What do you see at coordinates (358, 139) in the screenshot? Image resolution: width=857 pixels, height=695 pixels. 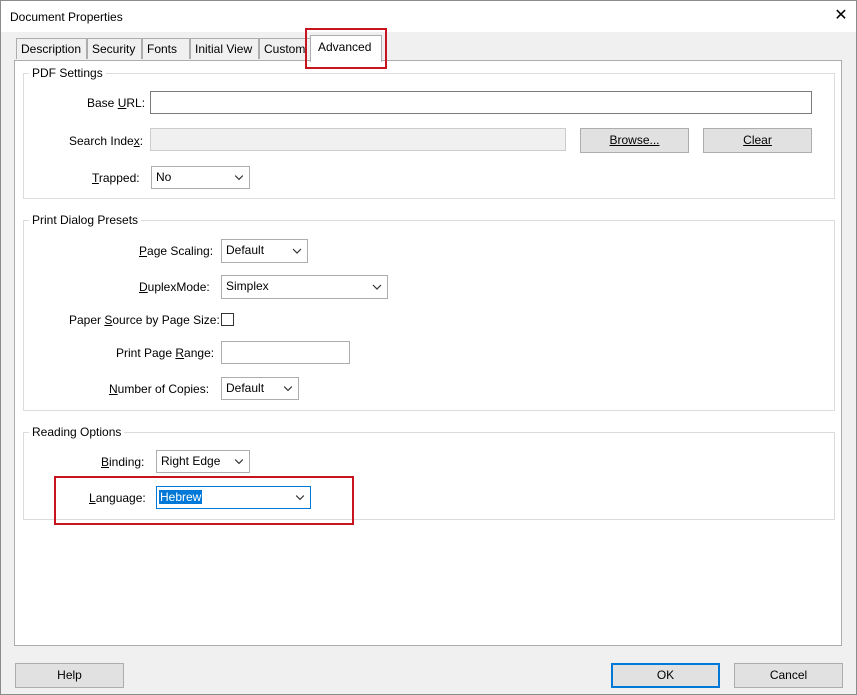 I see `search-index-input` at bounding box center [358, 139].